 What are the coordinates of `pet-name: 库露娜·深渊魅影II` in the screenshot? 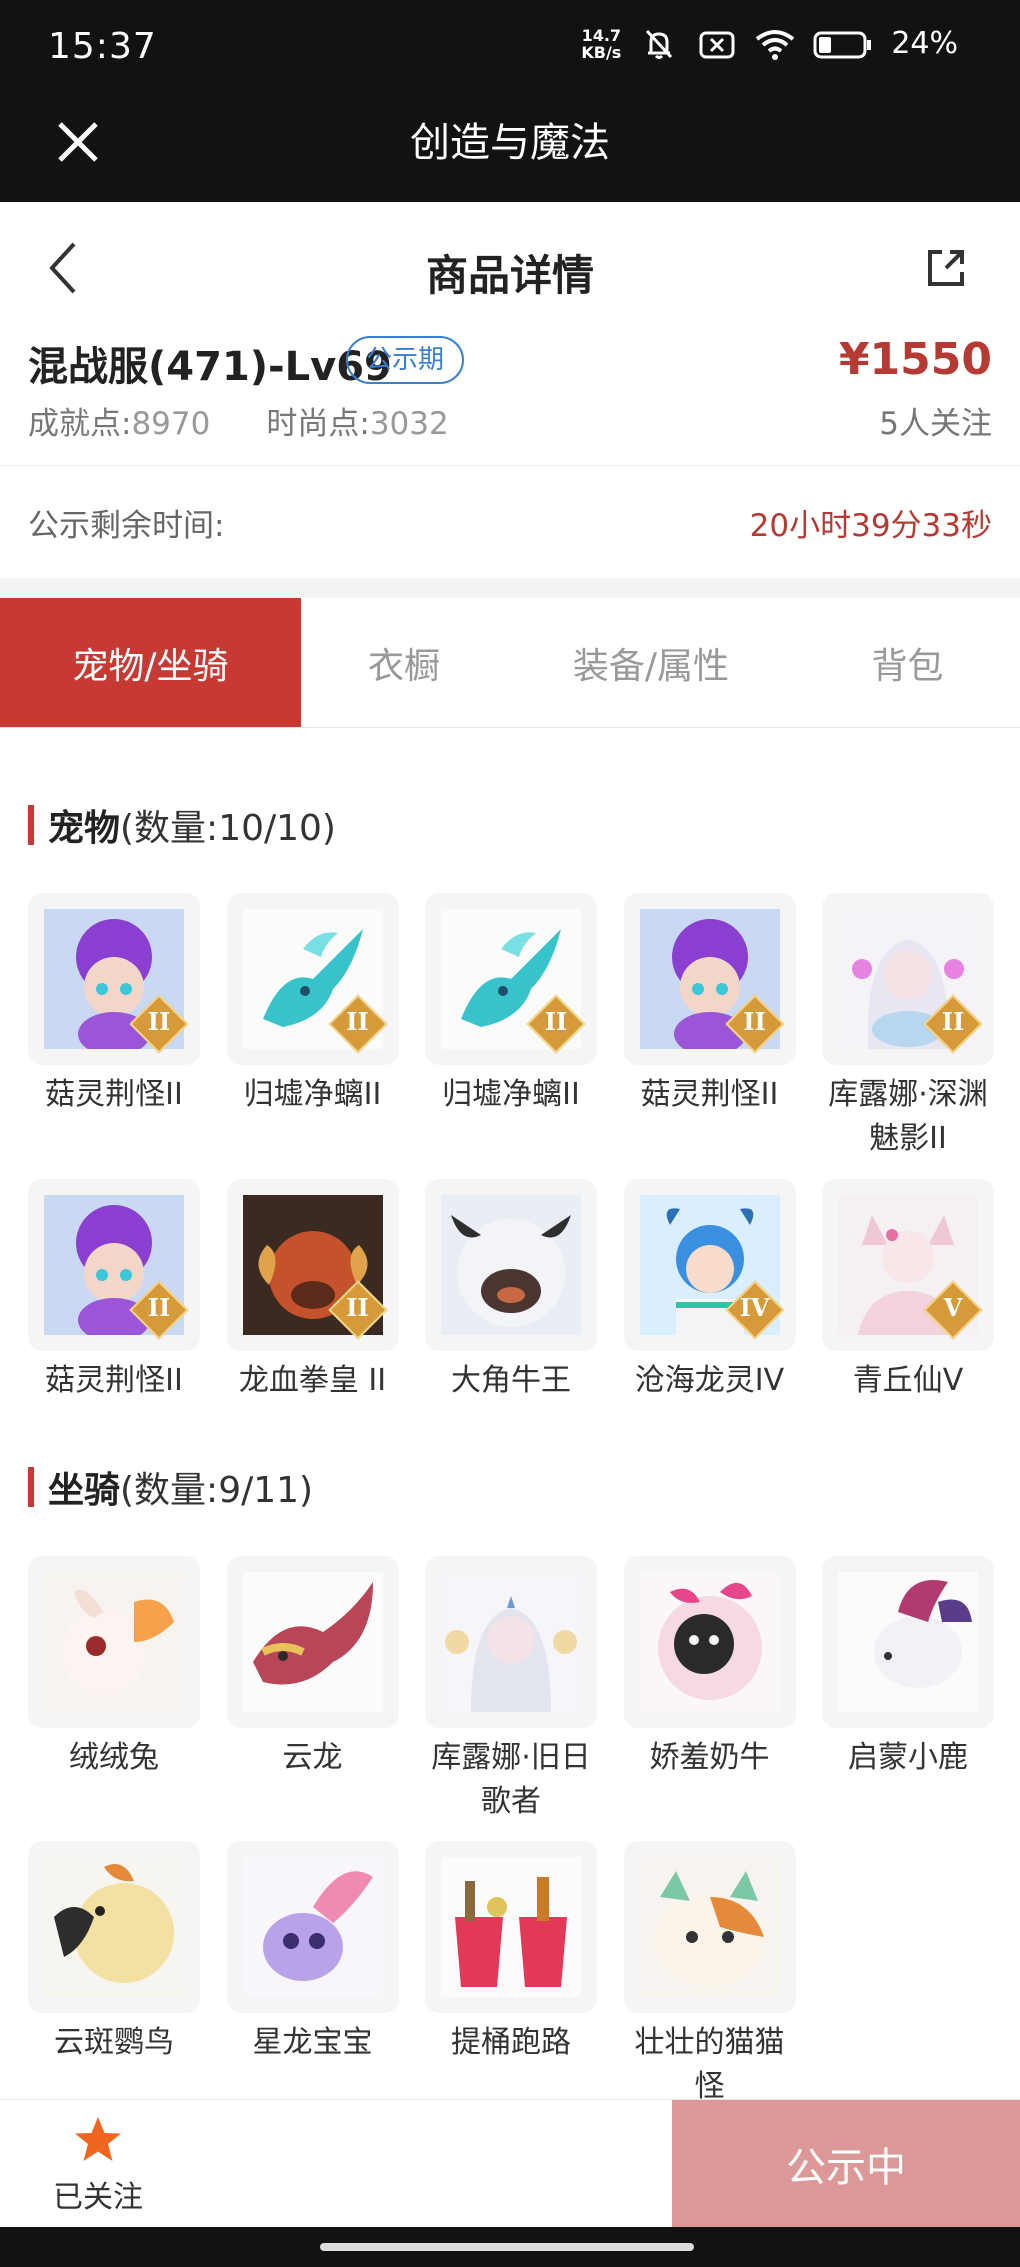 It's located at (908, 1116).